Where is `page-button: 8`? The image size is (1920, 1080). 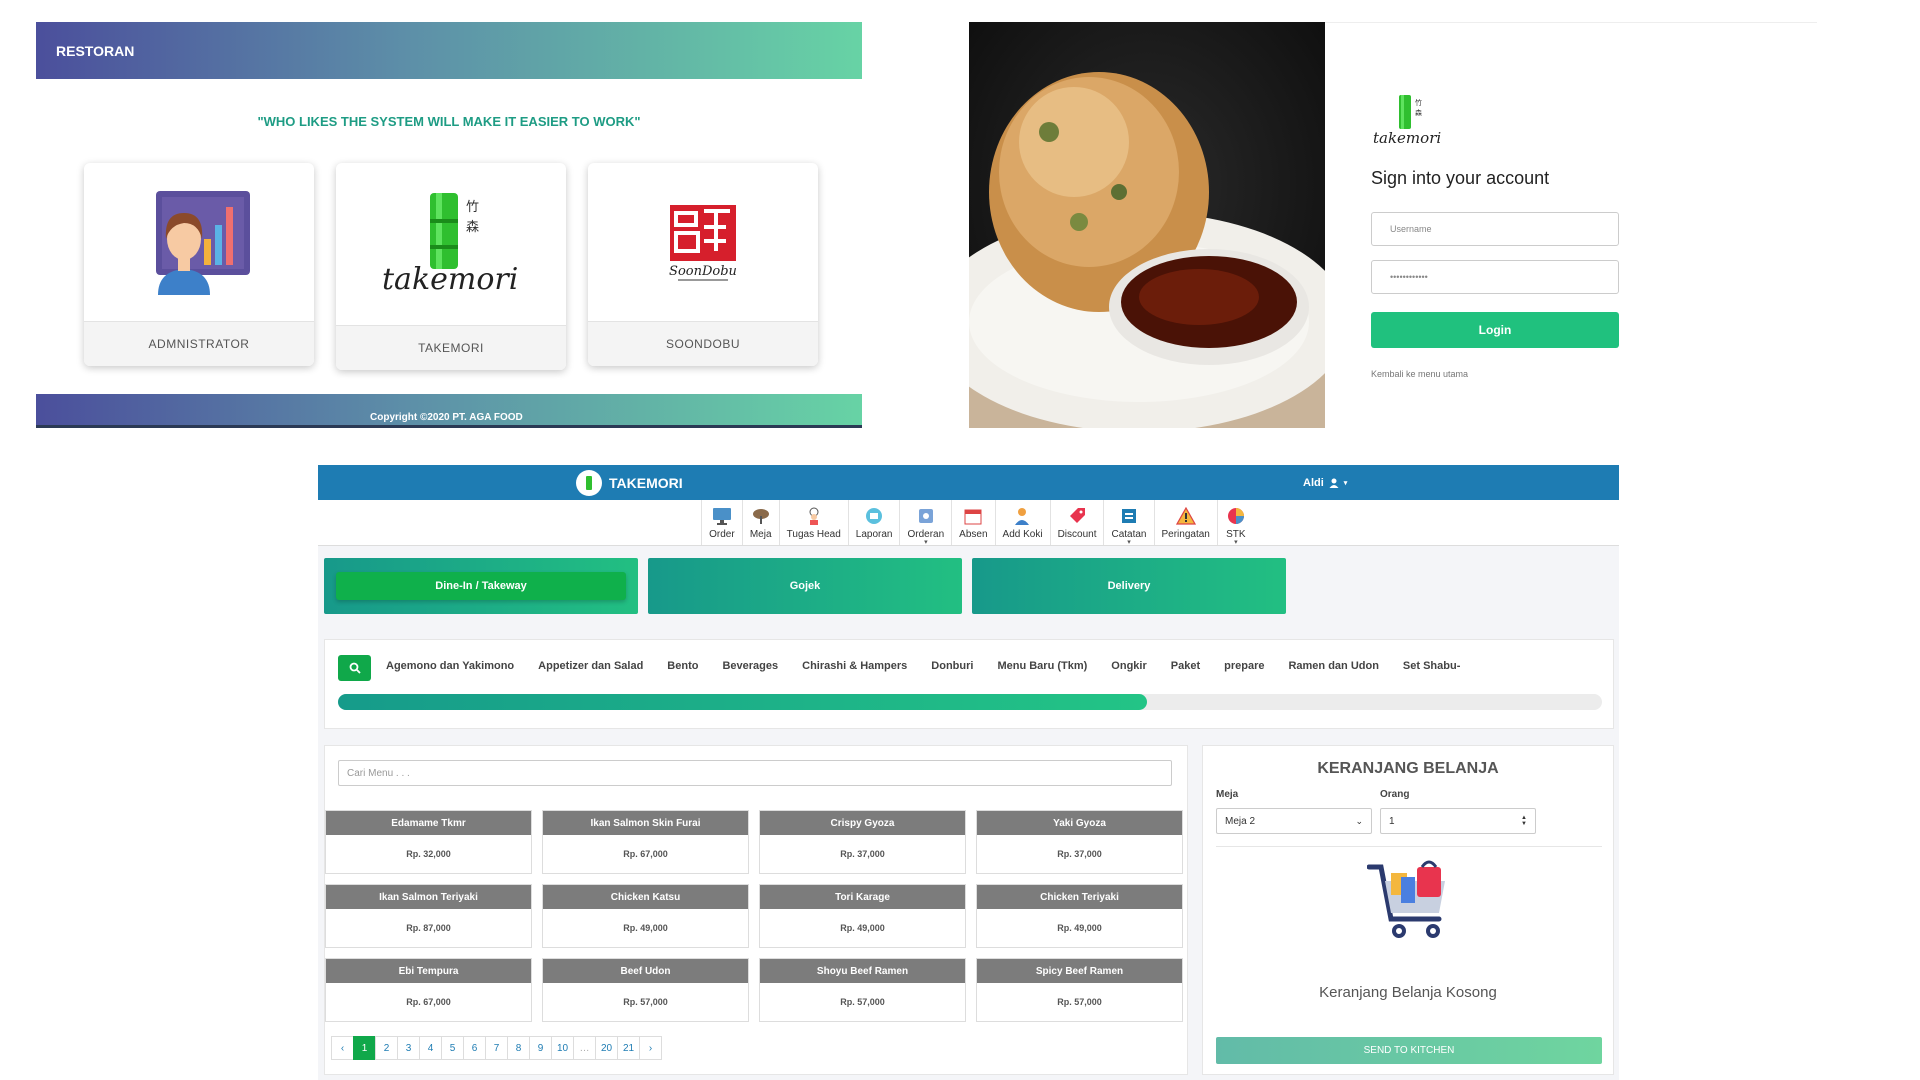 page-button: 8 is located at coordinates (518, 1048).